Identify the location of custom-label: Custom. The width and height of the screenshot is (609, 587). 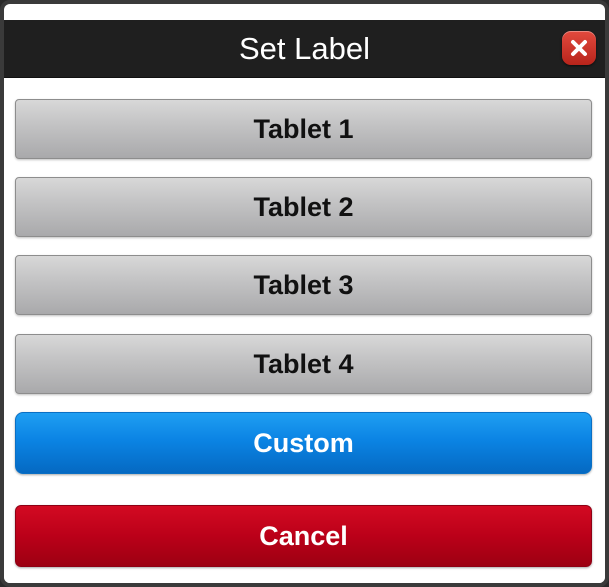
(303, 442).